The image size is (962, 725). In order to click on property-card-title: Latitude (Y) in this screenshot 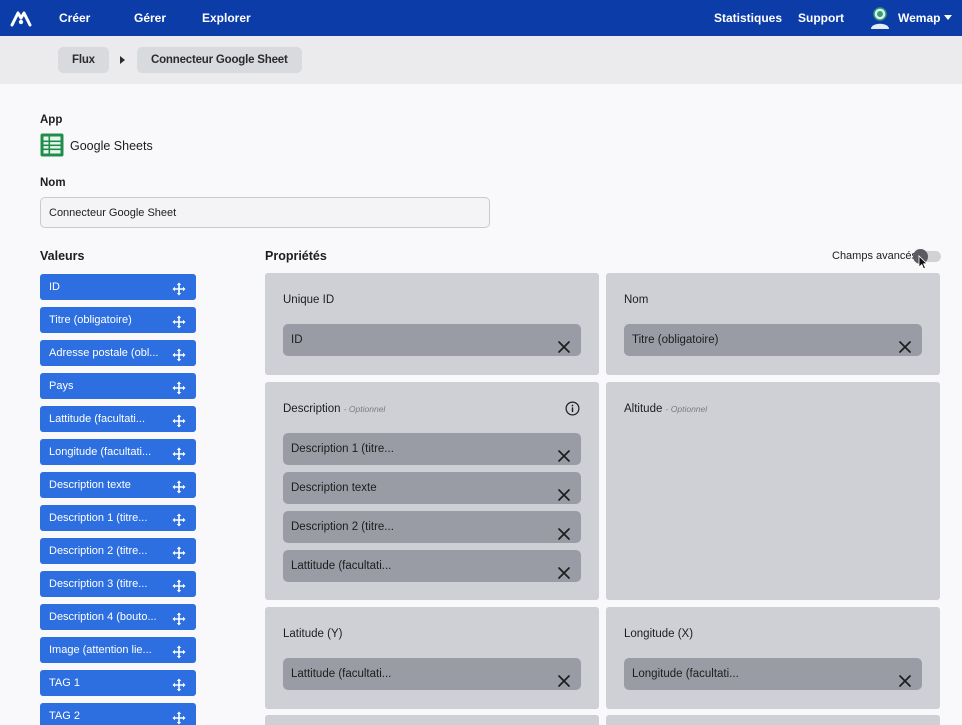, I will do `click(312, 634)`.